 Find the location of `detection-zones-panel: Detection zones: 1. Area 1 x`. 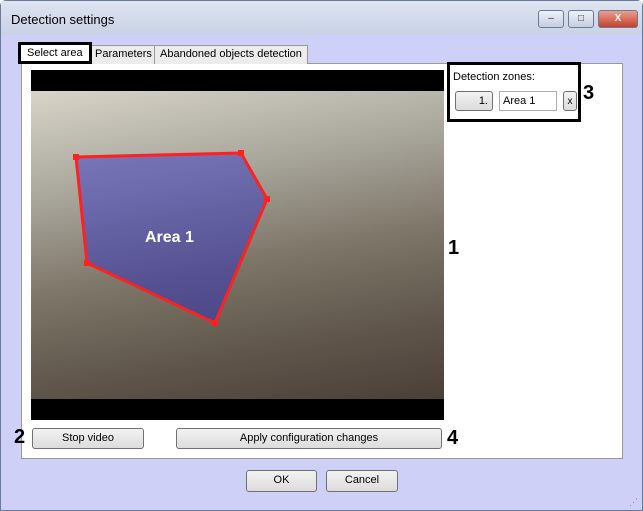

detection-zones-panel: Detection zones: 1. Area 1 x is located at coordinates (514, 92).